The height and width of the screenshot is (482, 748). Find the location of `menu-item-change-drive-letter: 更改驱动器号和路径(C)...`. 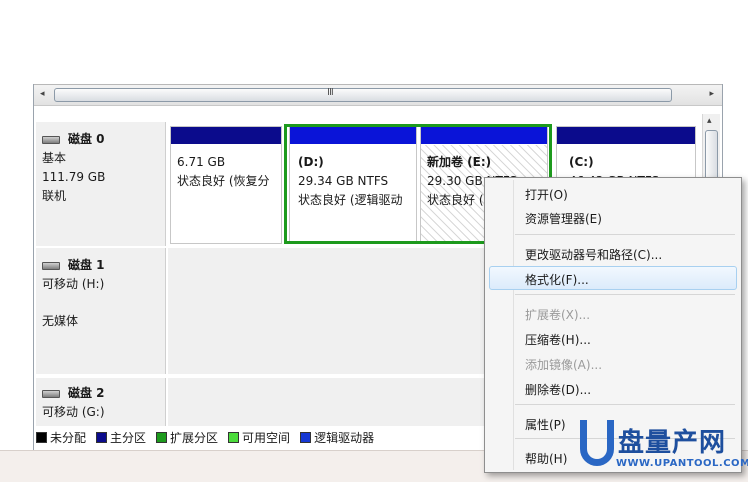

menu-item-change-drive-letter: 更改驱动器号和路径(C)... is located at coordinates (593, 254).